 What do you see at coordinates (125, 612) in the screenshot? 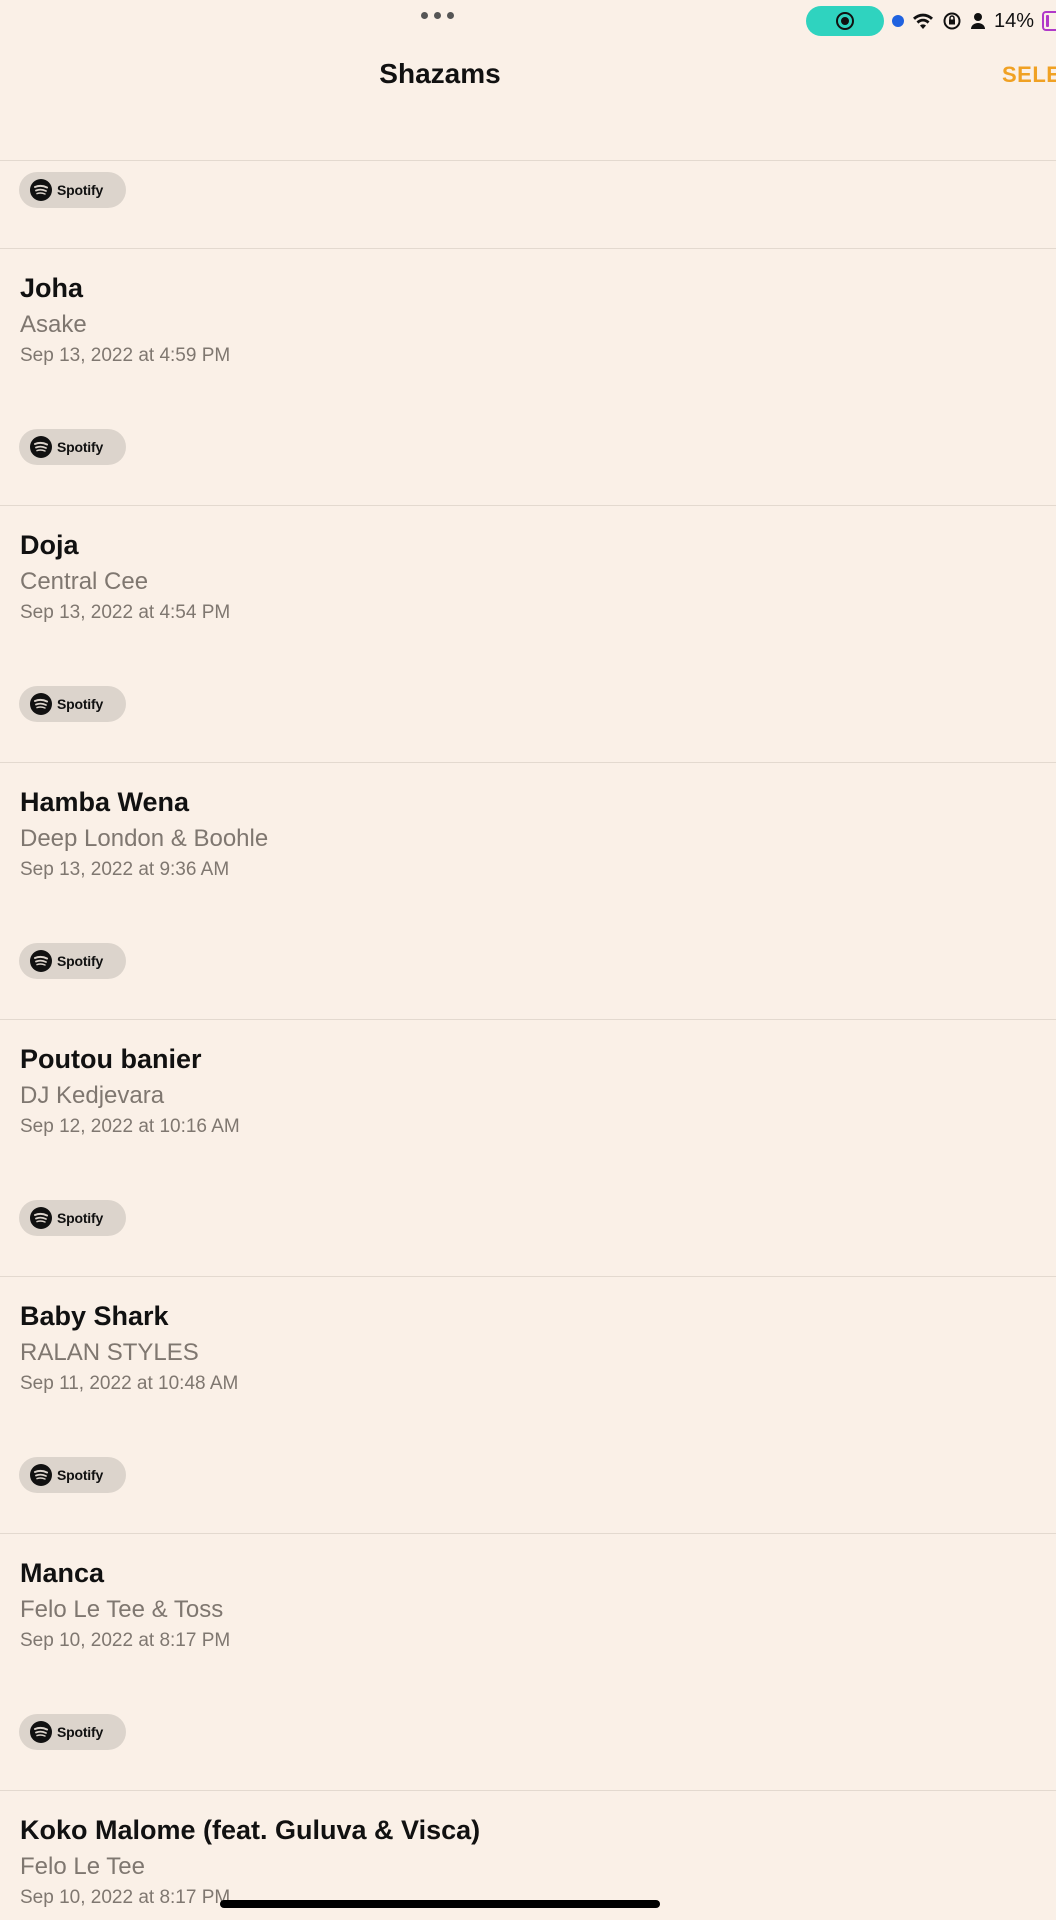
I see `track-date: Sep 13, 2022 at 4:54 PM` at bounding box center [125, 612].